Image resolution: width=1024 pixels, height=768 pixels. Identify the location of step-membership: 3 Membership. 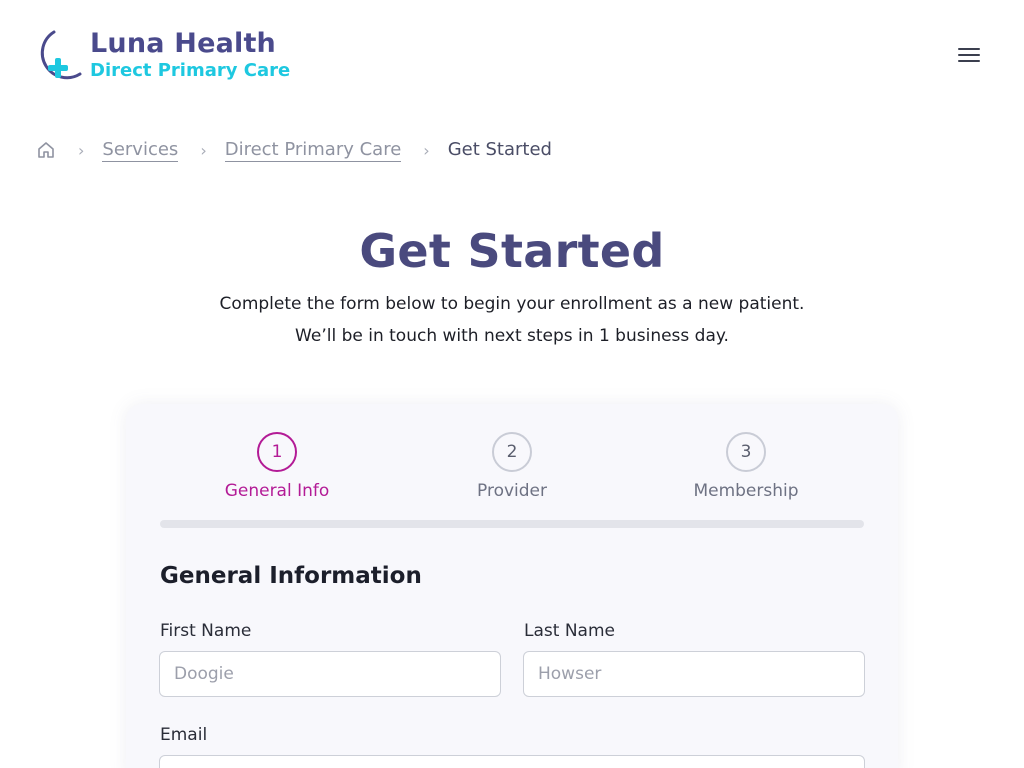
(746, 466).